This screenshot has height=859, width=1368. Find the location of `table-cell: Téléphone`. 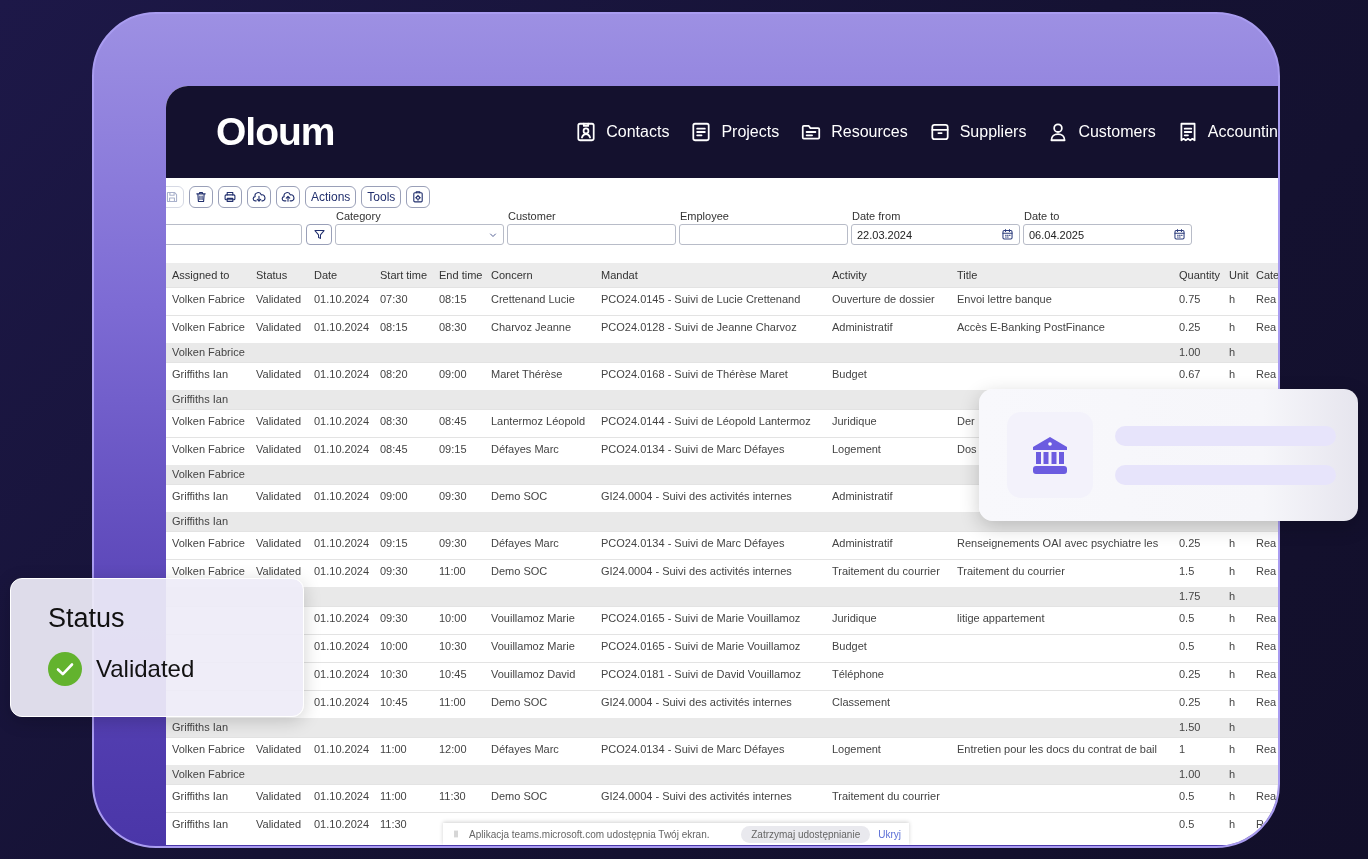

table-cell: Téléphone is located at coordinates (858, 673).